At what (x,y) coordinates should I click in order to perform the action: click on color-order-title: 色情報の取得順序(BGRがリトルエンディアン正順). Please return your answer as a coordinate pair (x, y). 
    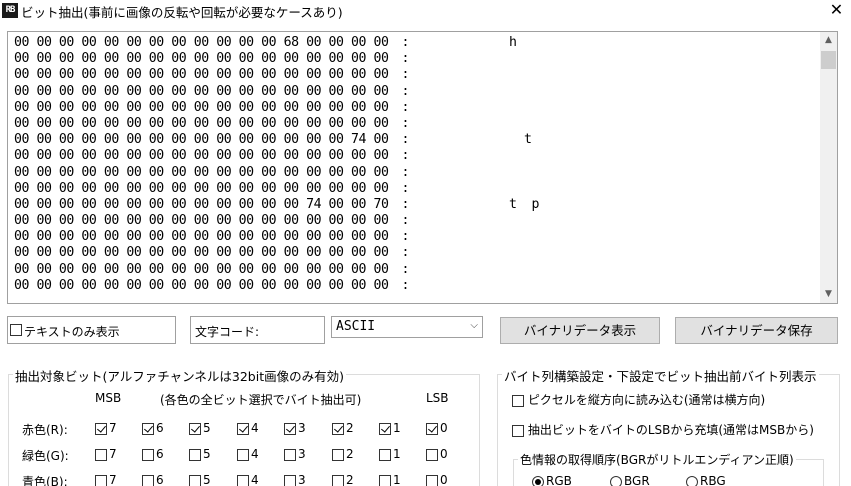
    Looking at the image, I should click on (657, 459).